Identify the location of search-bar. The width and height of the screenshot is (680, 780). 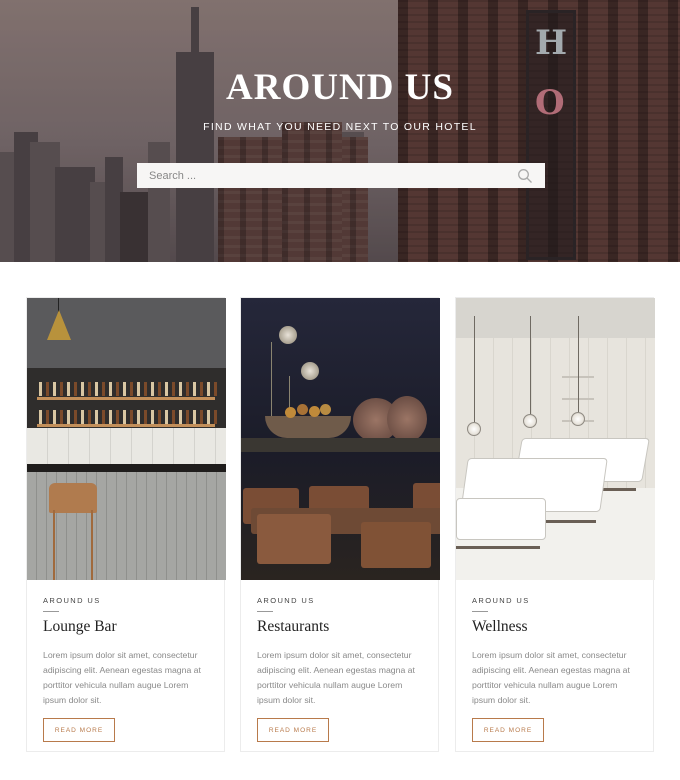
(341, 175).